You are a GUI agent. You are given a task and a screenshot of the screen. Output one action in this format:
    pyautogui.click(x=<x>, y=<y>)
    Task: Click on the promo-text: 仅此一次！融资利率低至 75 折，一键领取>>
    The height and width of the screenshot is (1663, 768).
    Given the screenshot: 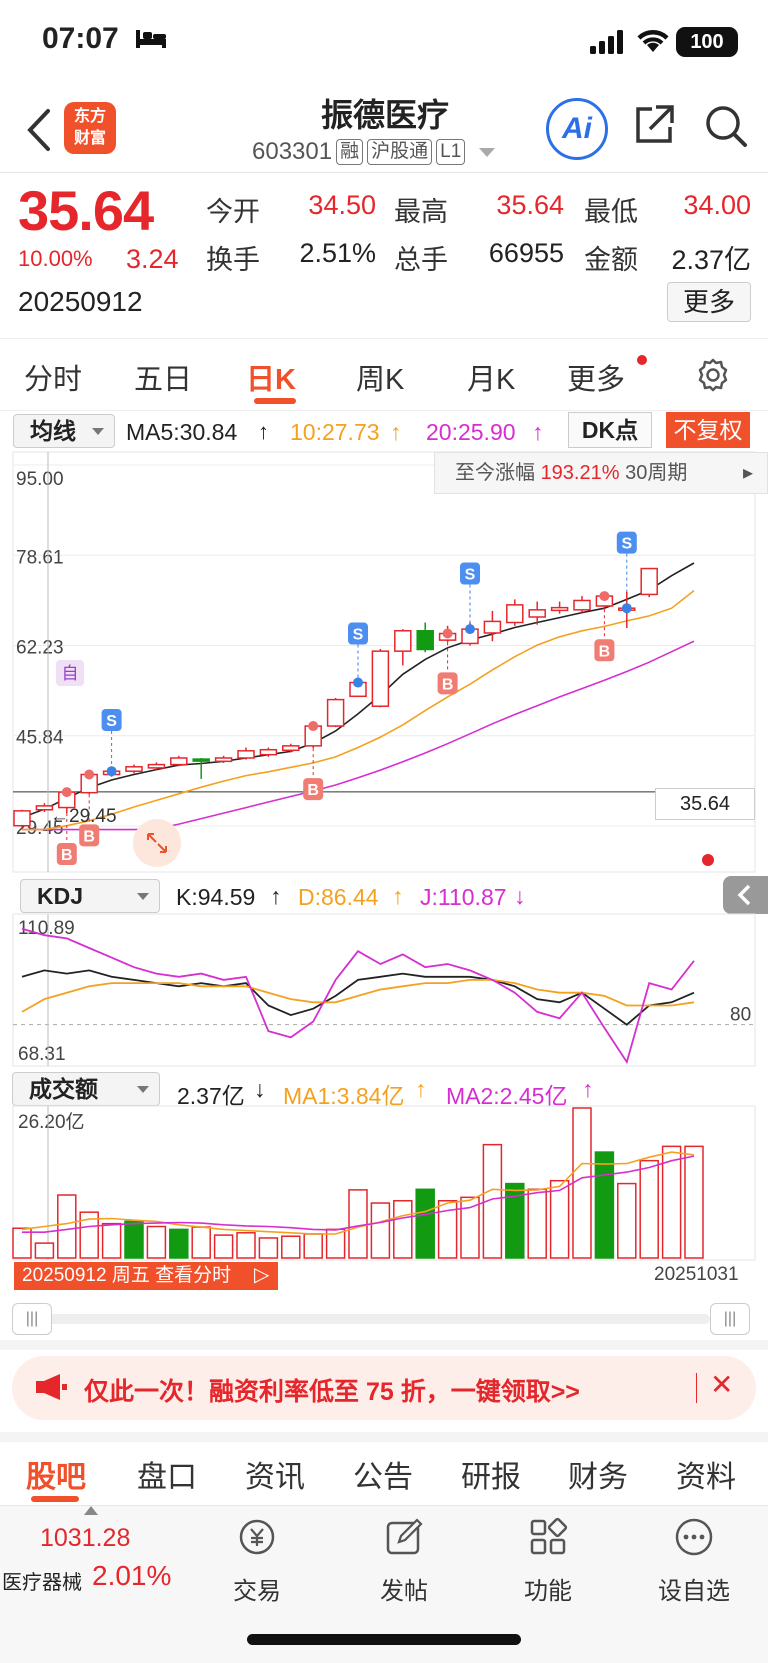 What is the action you would take?
    pyautogui.click(x=332, y=1390)
    